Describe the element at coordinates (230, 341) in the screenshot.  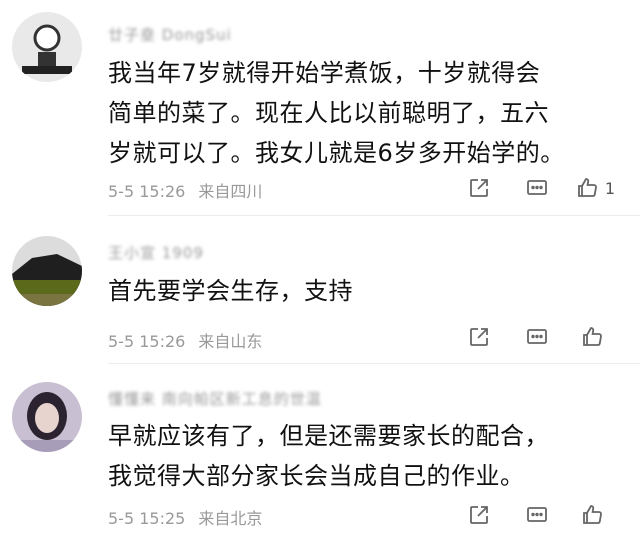
I see `comment-location: 来自山东` at that location.